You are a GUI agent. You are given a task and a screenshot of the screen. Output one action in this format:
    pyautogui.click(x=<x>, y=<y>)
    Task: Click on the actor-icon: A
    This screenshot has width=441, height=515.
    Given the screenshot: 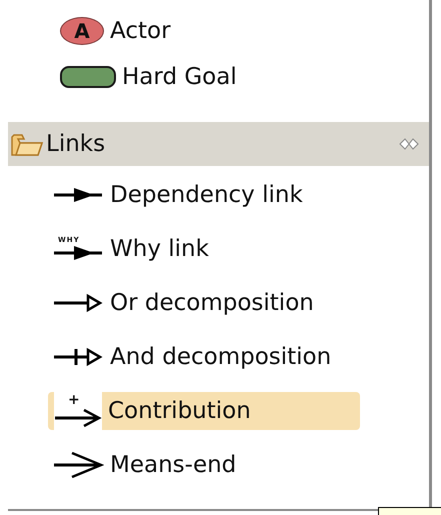 What is the action you would take?
    pyautogui.click(x=82, y=31)
    